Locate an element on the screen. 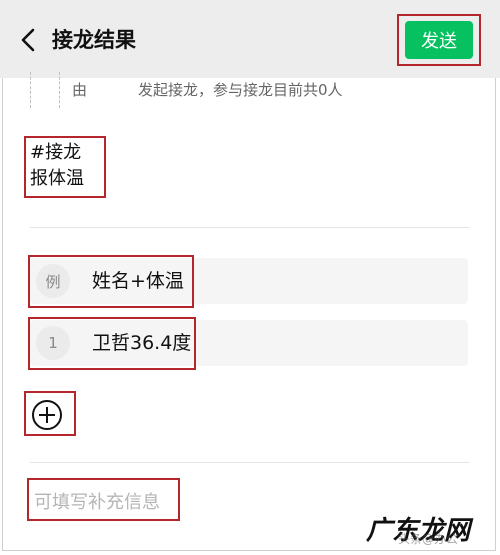 This screenshot has height=555, width=500. initiator-row: 由 发起接龙，参与接龙目前共0人 is located at coordinates (260, 90).